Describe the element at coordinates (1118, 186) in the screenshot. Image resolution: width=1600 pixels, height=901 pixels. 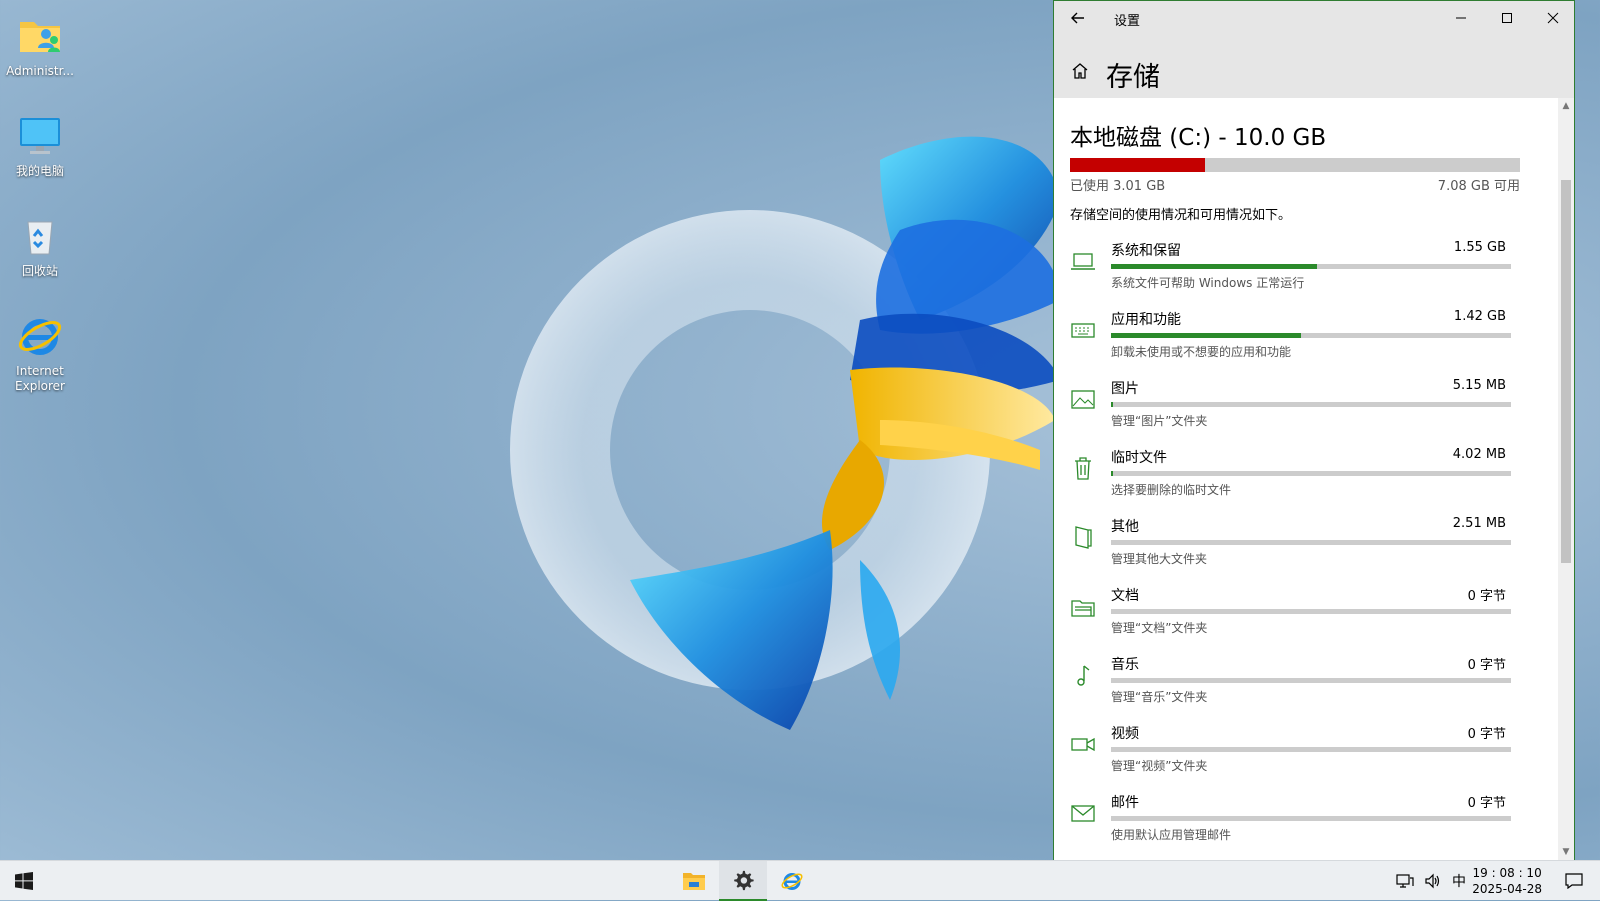
I see `disk-used-label: 已使用 3.01 GB` at that location.